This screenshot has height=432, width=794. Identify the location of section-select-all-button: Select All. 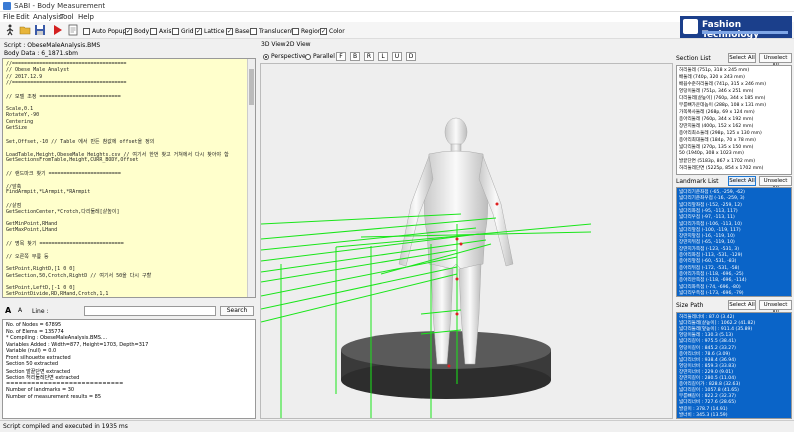
(742, 58).